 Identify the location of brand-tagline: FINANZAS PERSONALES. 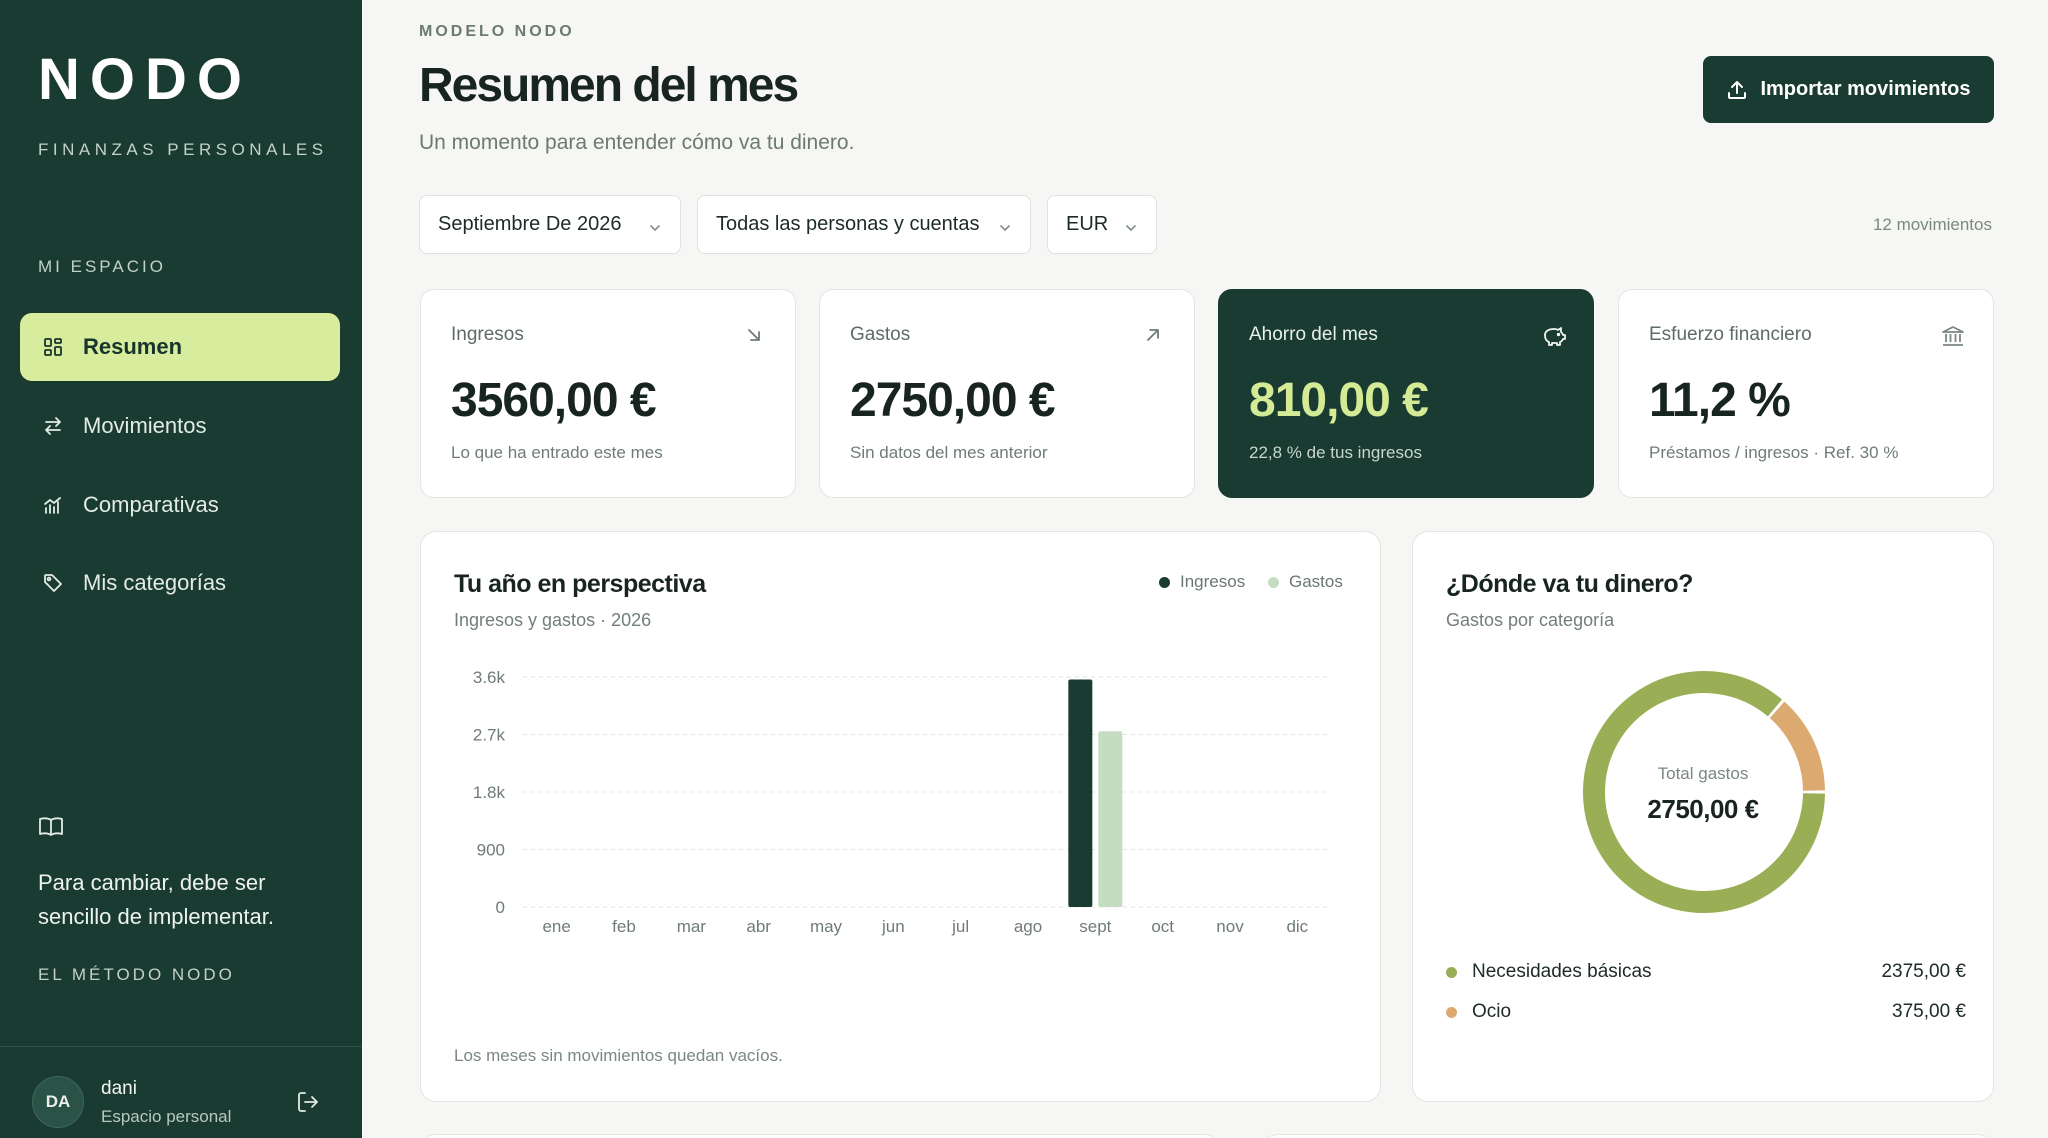
(183, 149).